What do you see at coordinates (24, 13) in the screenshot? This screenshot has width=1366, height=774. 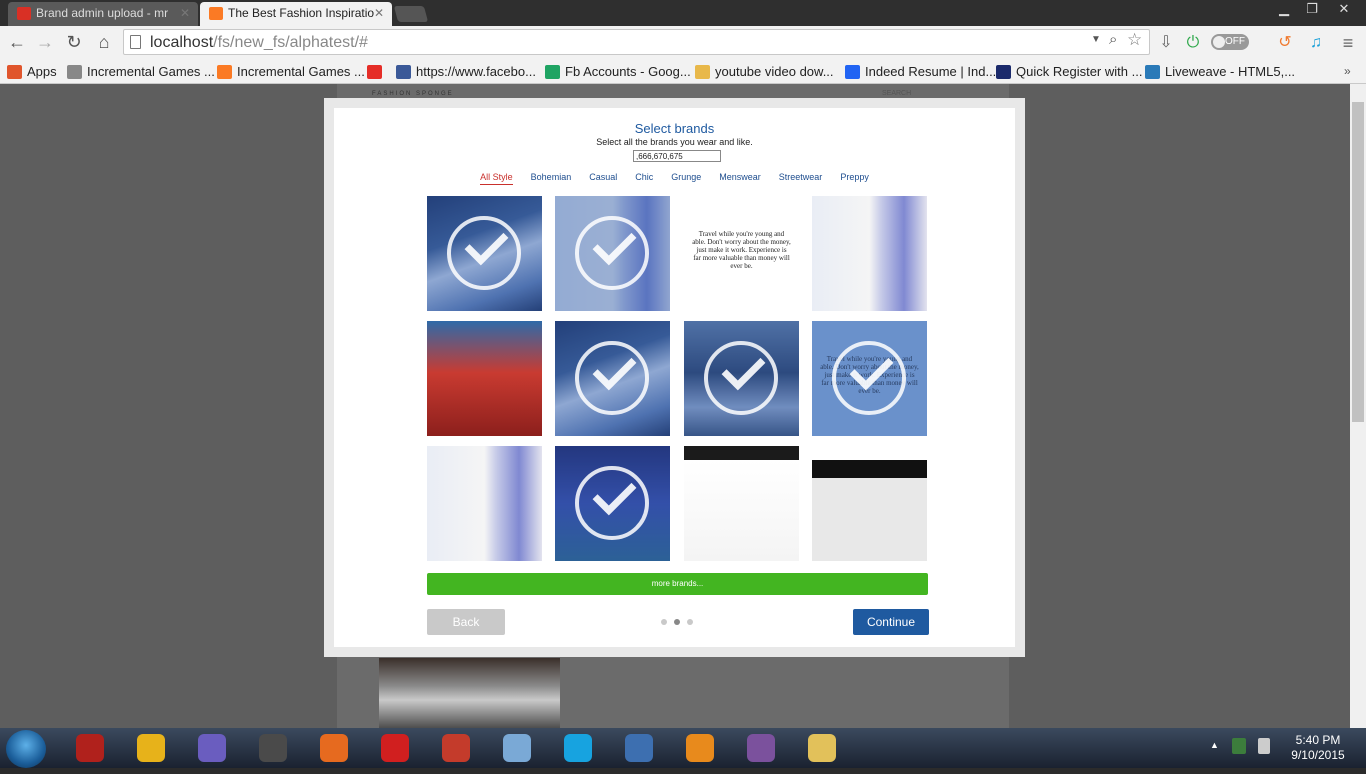 I see `gmail-icon` at bounding box center [24, 13].